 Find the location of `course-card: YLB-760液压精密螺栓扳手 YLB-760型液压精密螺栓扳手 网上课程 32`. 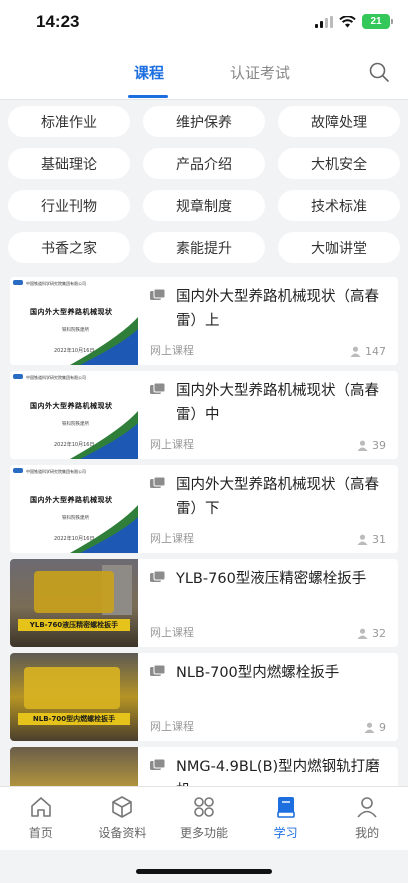

course-card: YLB-760液压精密螺栓扳手 YLB-760型液压精密螺栓扳手 网上课程 32 is located at coordinates (204, 603).